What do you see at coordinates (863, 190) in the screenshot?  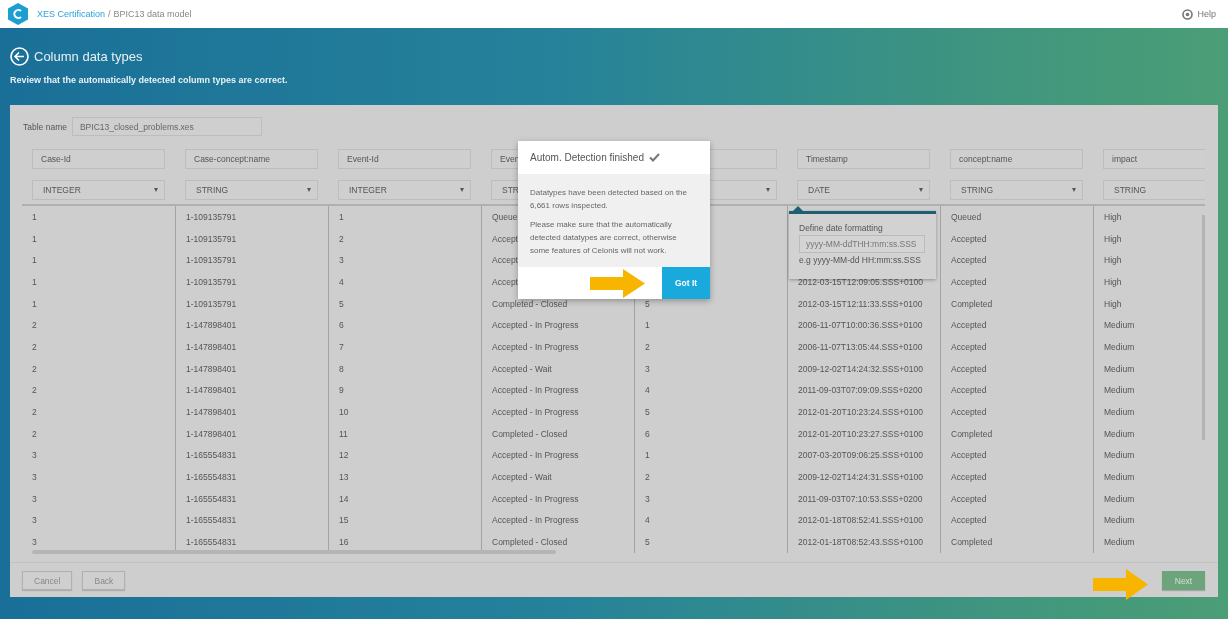 I see `type-select: DATE` at bounding box center [863, 190].